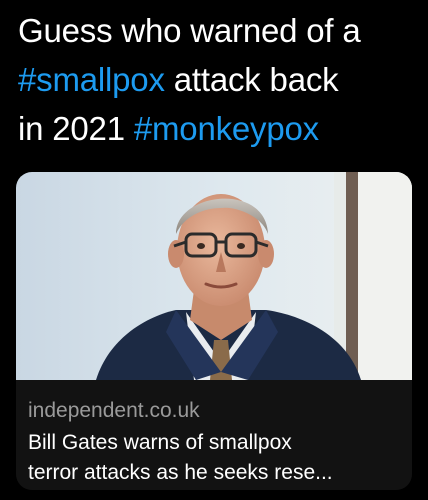  I want to click on tweet-line-1-text: Guess who warned of a, so click(189, 30).